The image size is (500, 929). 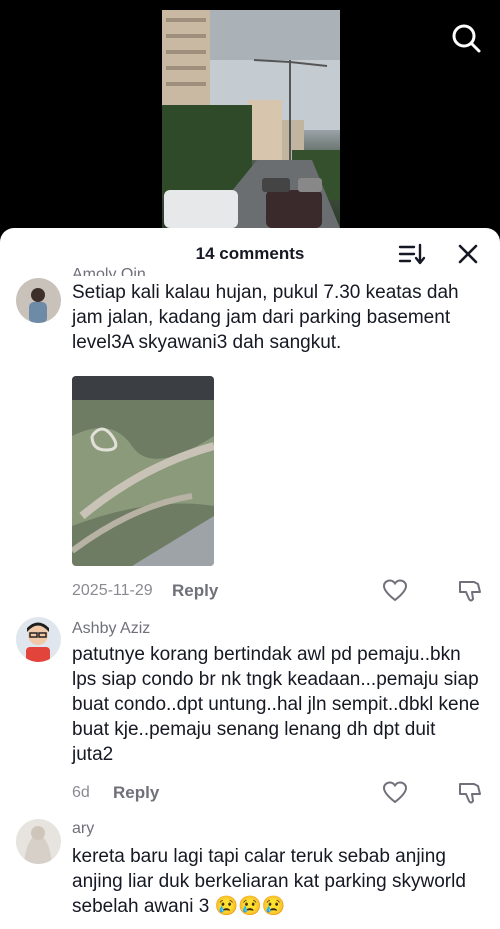 I want to click on video-thumbnail, so click(x=251, y=119).